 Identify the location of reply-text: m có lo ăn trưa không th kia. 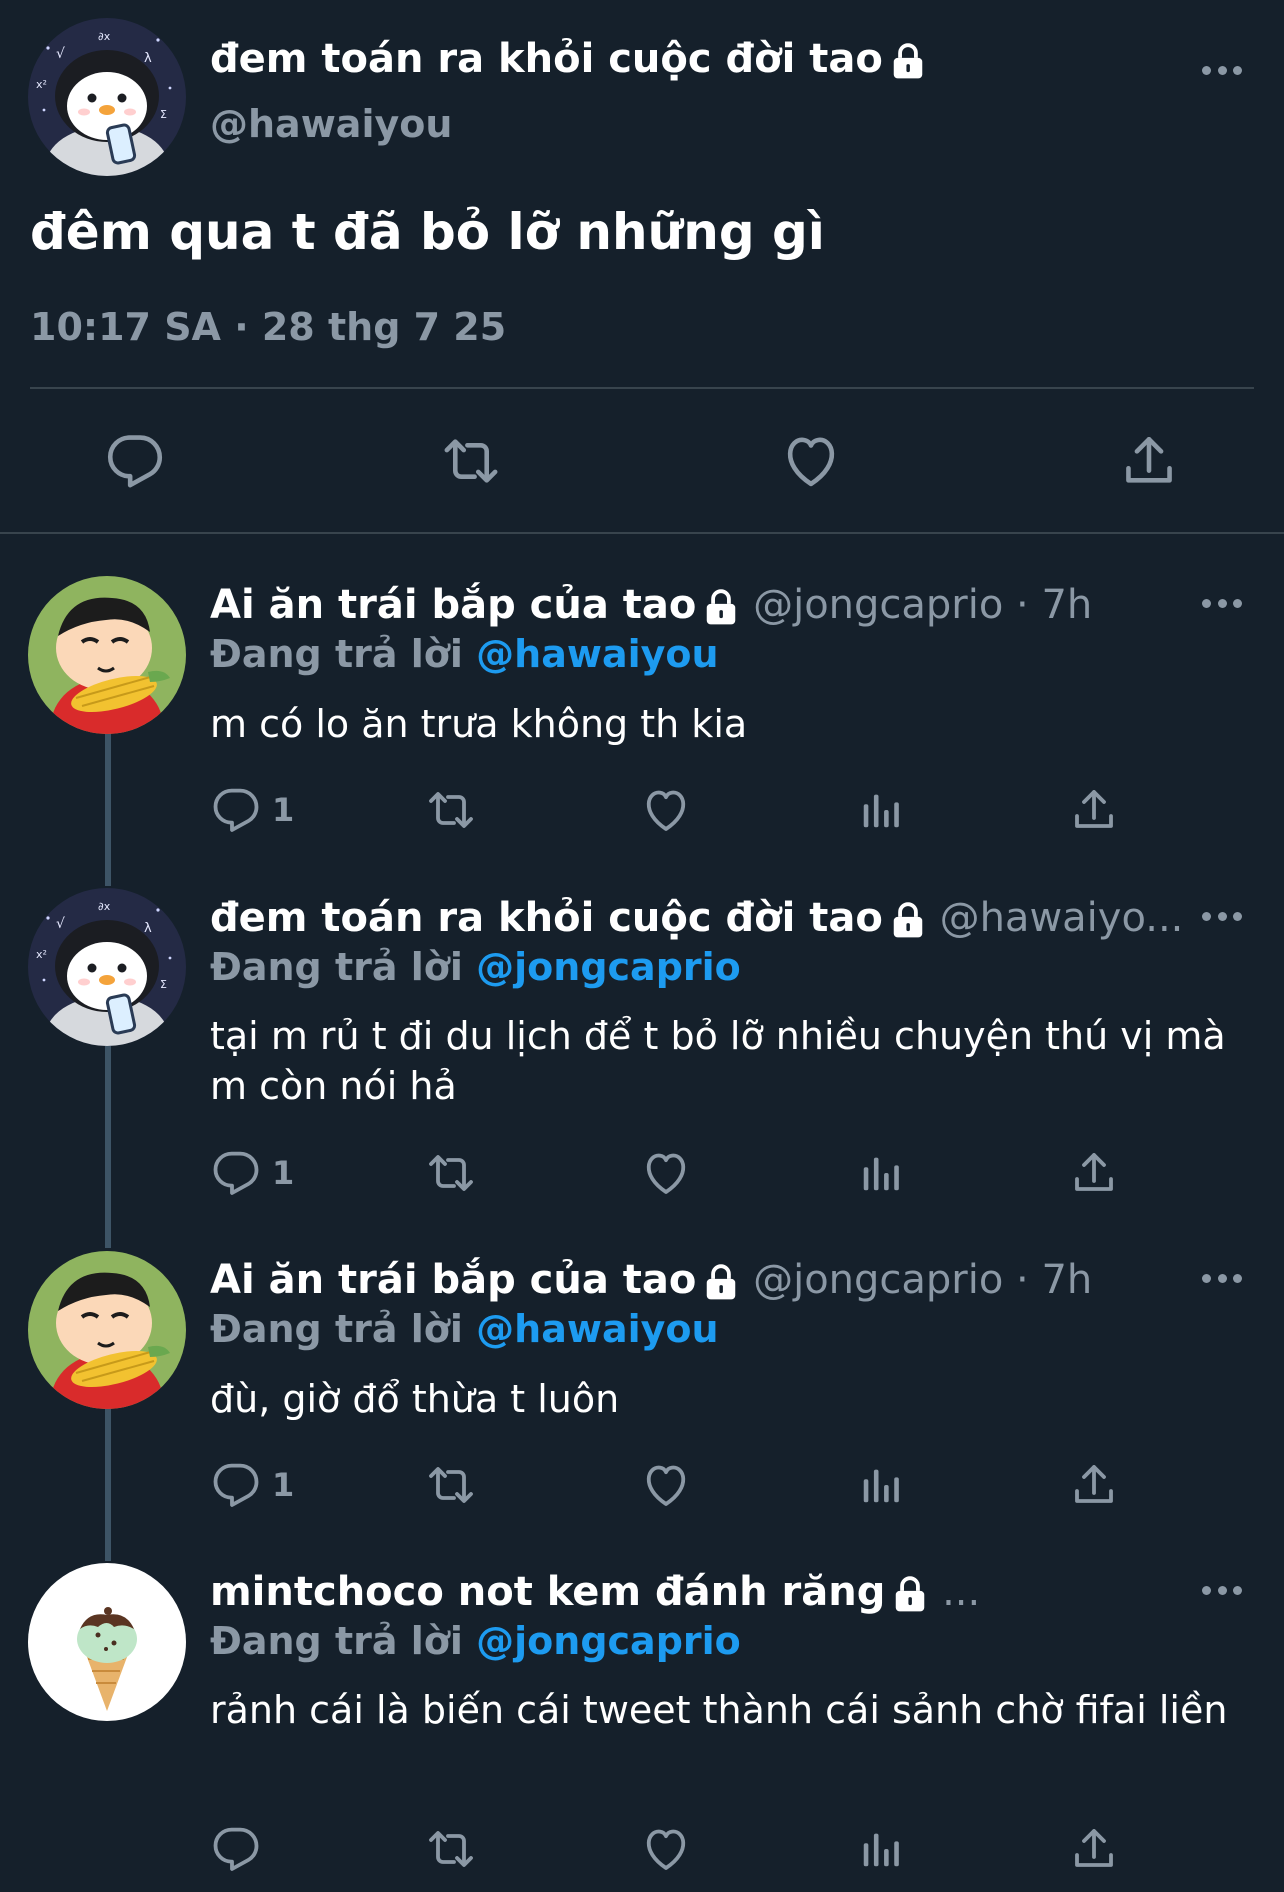
(479, 724).